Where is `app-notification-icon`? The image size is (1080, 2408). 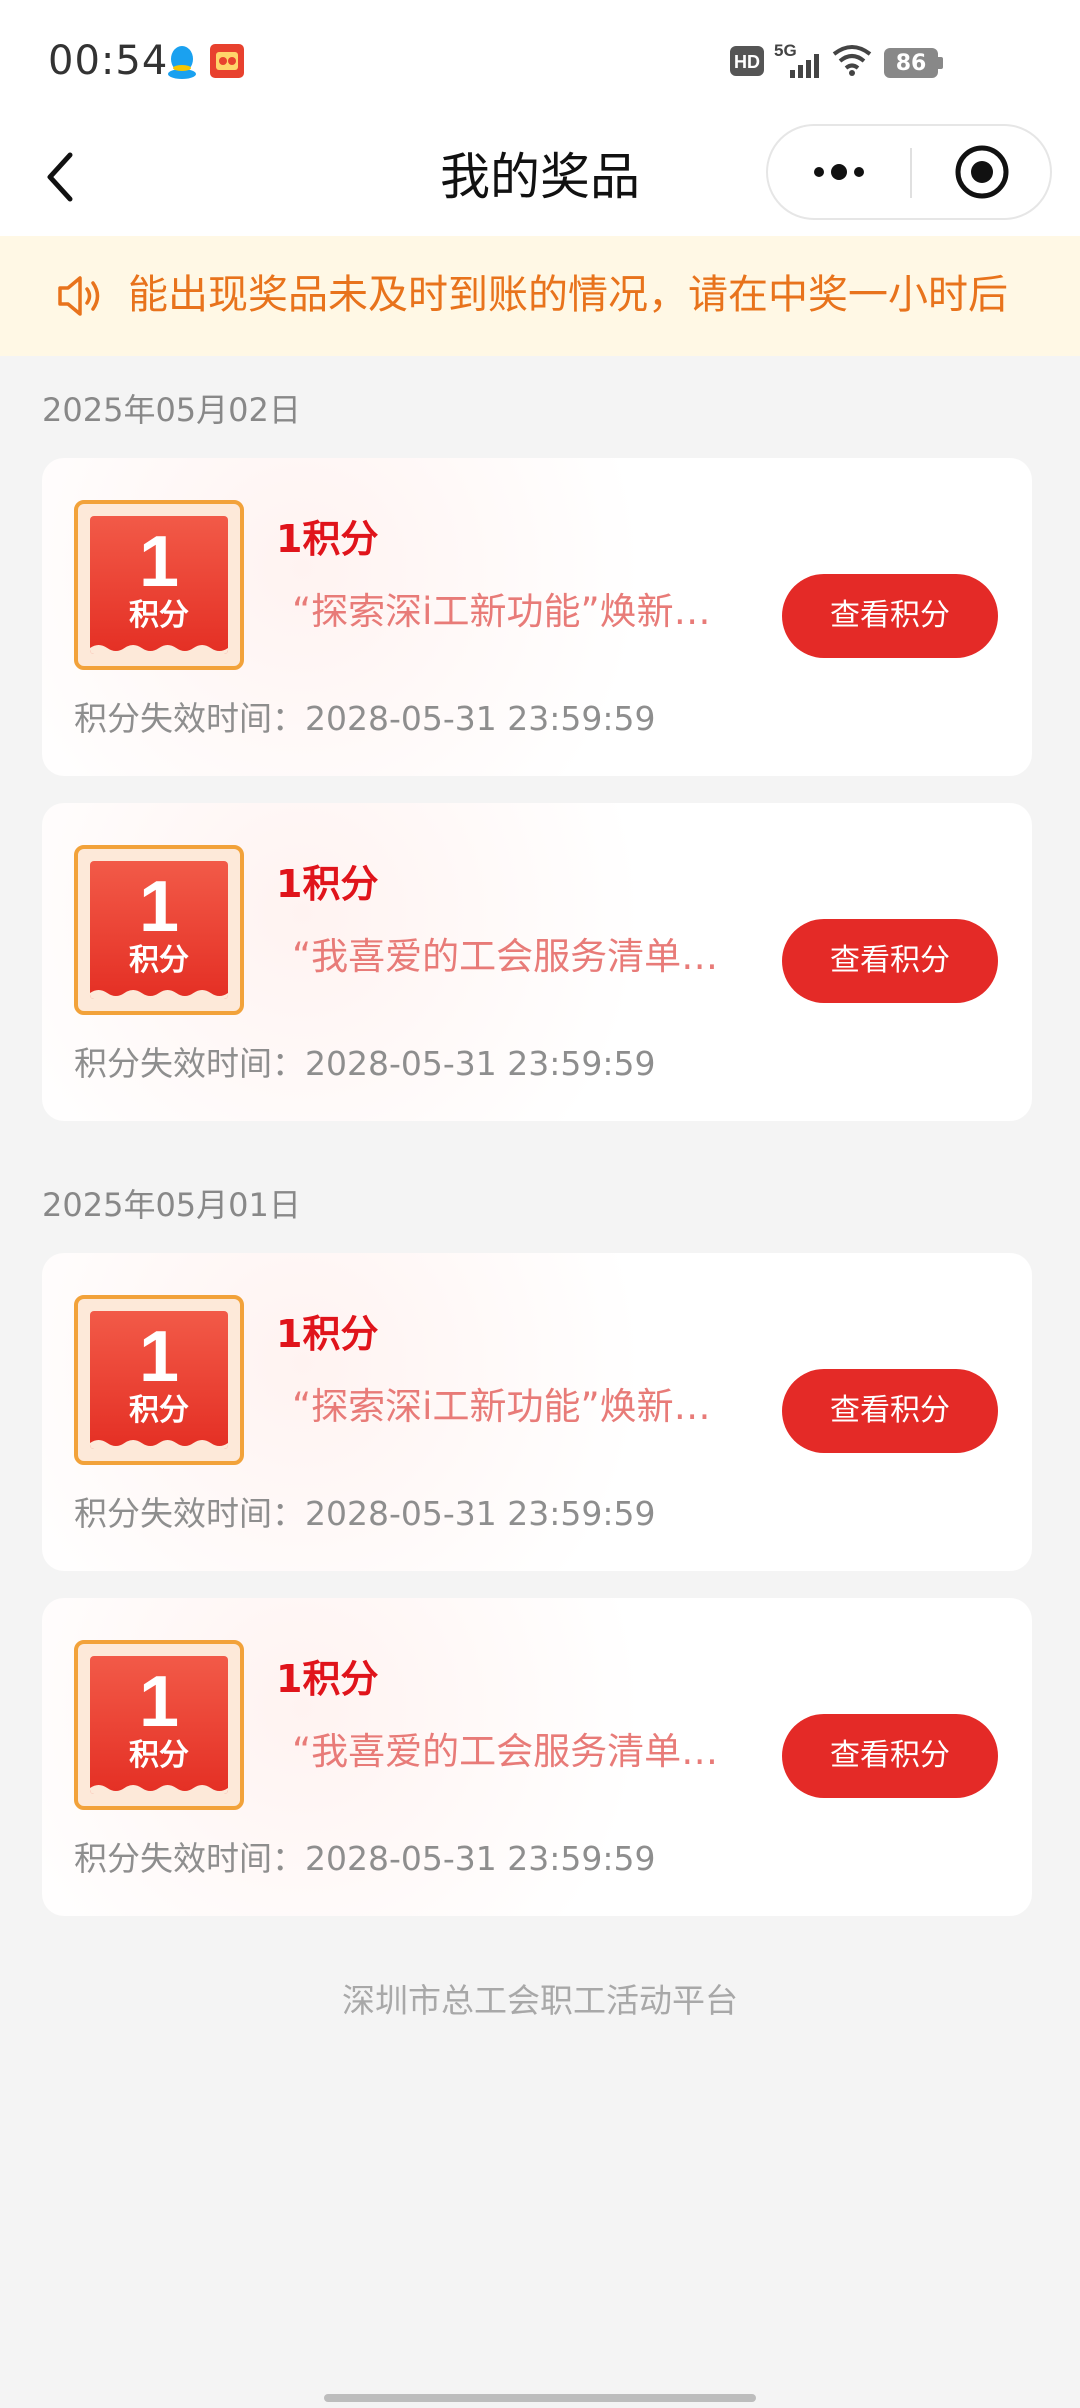
app-notification-icon is located at coordinates (227, 61).